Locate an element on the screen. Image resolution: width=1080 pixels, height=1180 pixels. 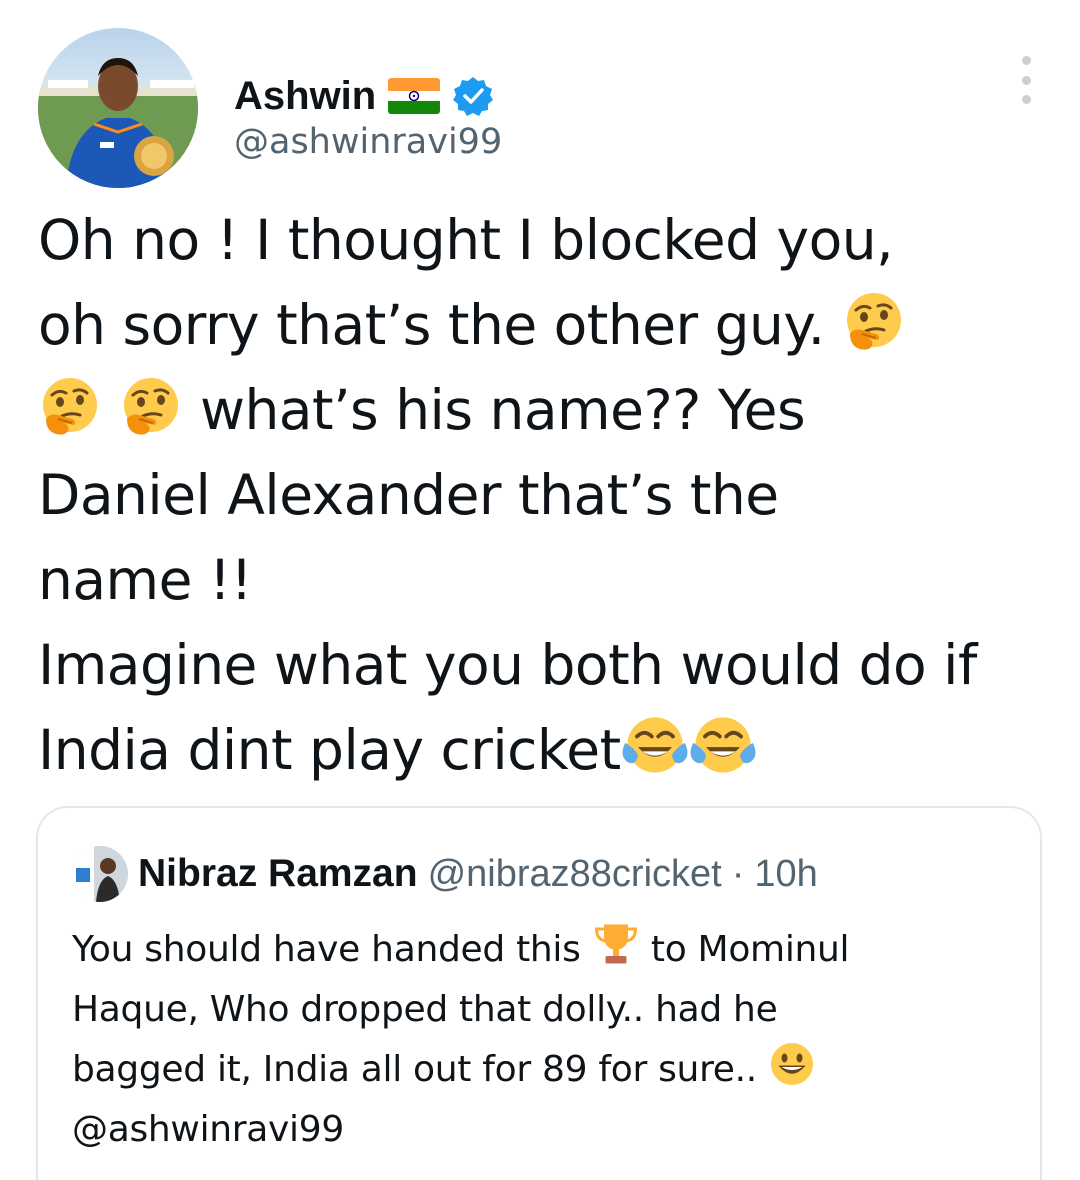
tweet-line-text: Oh no ! I thought I blocked you, is located at coordinates (466, 240).